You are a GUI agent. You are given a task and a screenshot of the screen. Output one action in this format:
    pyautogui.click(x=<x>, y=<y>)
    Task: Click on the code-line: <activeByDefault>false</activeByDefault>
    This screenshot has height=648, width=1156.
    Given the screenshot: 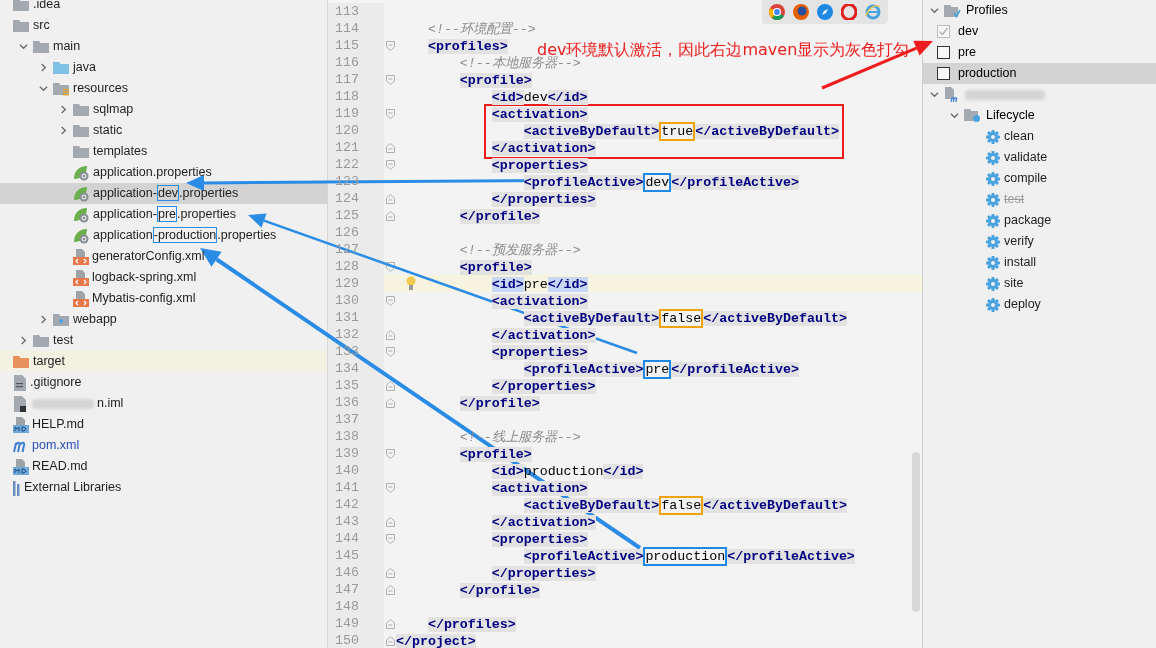 What is the action you would take?
    pyautogui.click(x=684, y=318)
    